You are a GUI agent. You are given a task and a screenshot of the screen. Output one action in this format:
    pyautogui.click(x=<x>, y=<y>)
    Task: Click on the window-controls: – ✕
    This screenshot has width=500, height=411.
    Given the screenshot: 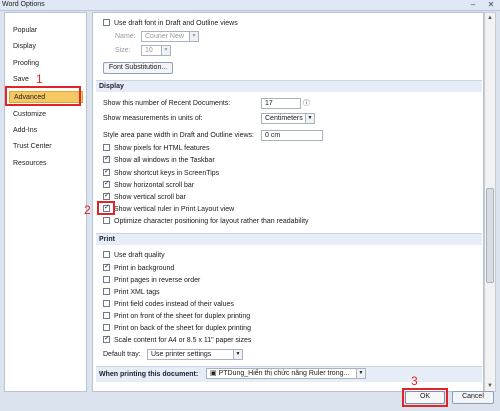 What is the action you would take?
    pyautogui.click(x=482, y=5)
    